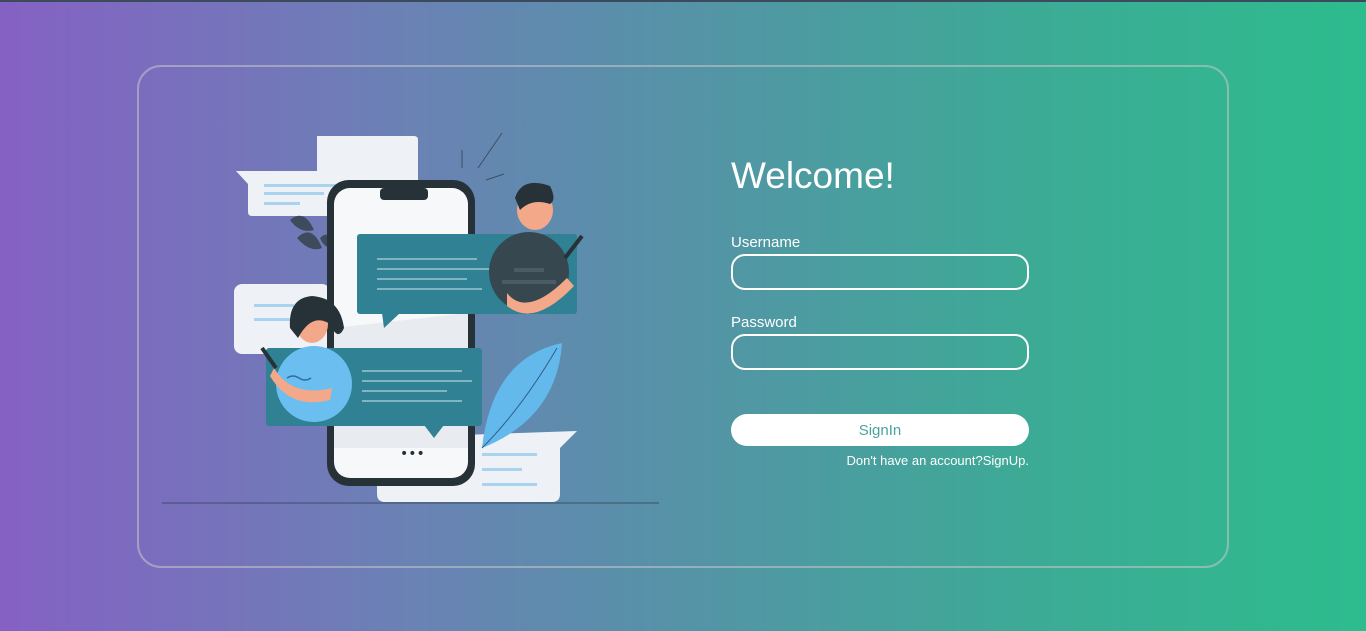 Image resolution: width=1366 pixels, height=631 pixels. I want to click on username-input, so click(880, 272).